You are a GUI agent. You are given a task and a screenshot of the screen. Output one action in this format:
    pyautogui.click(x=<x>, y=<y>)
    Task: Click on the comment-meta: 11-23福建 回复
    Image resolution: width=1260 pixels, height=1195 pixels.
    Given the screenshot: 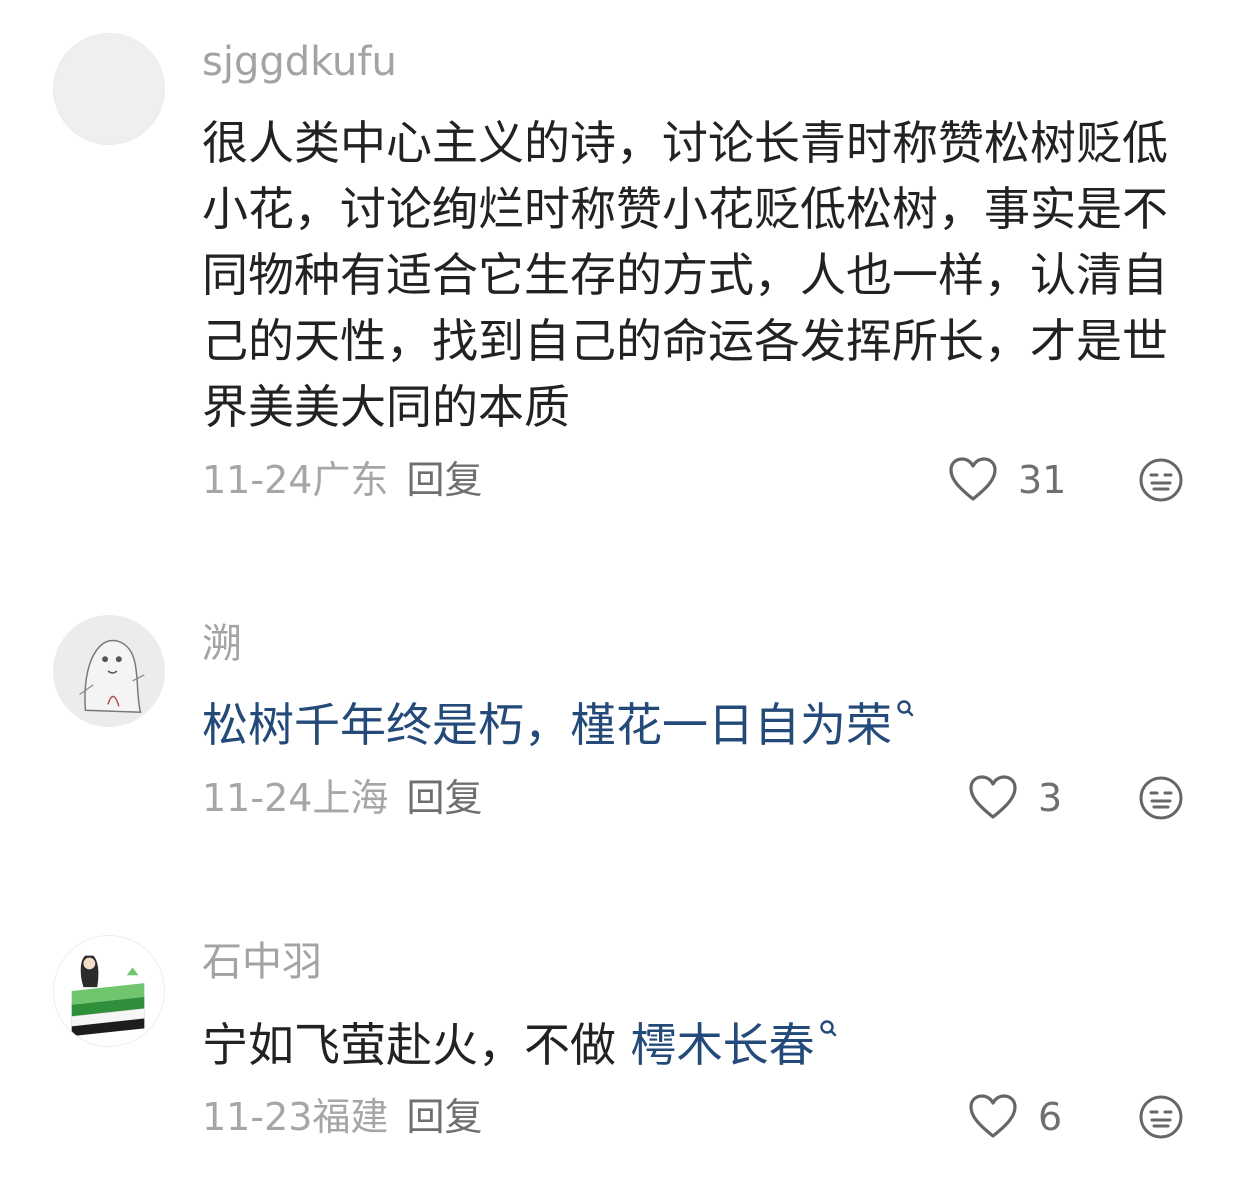 What is the action you would take?
    pyautogui.click(x=342, y=1117)
    